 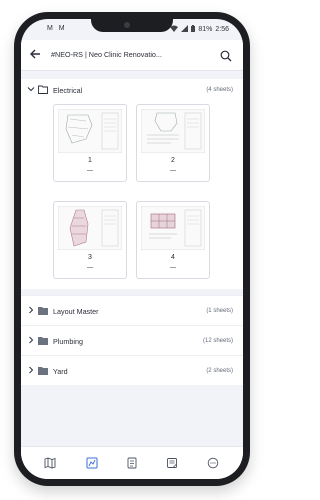 I want to click on signal-icon, so click(x=185, y=29).